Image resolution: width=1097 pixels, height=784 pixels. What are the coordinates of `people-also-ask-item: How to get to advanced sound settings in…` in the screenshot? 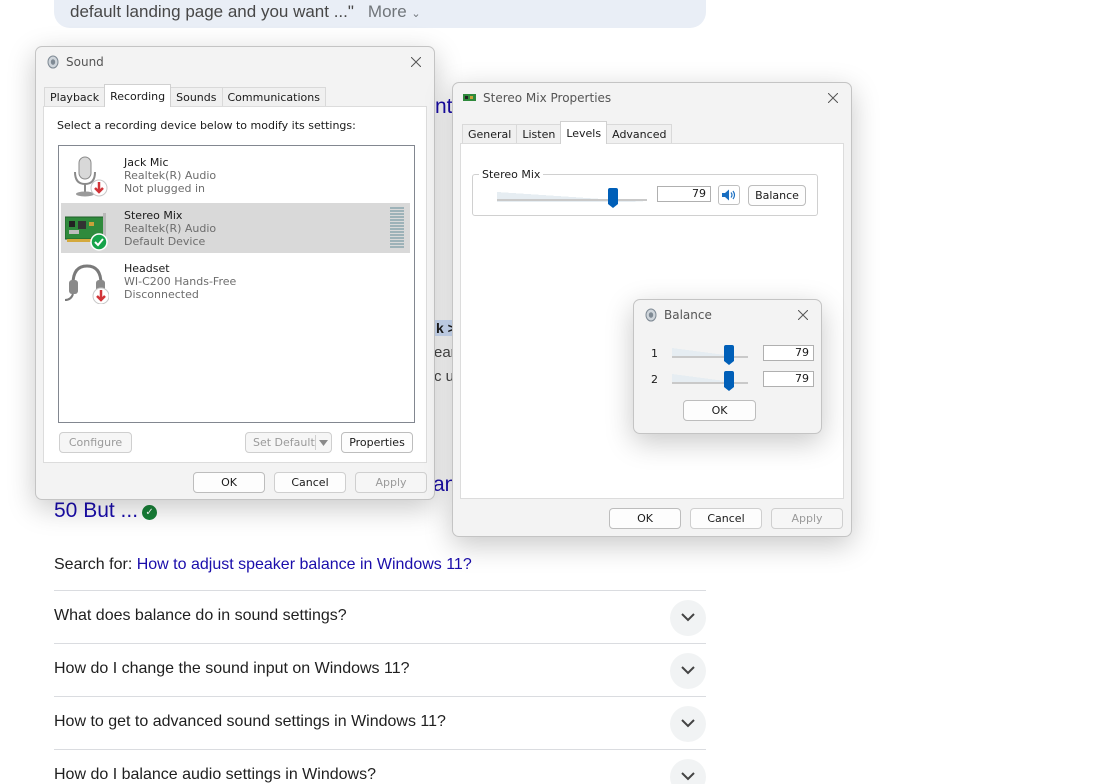 It's located at (380, 722).